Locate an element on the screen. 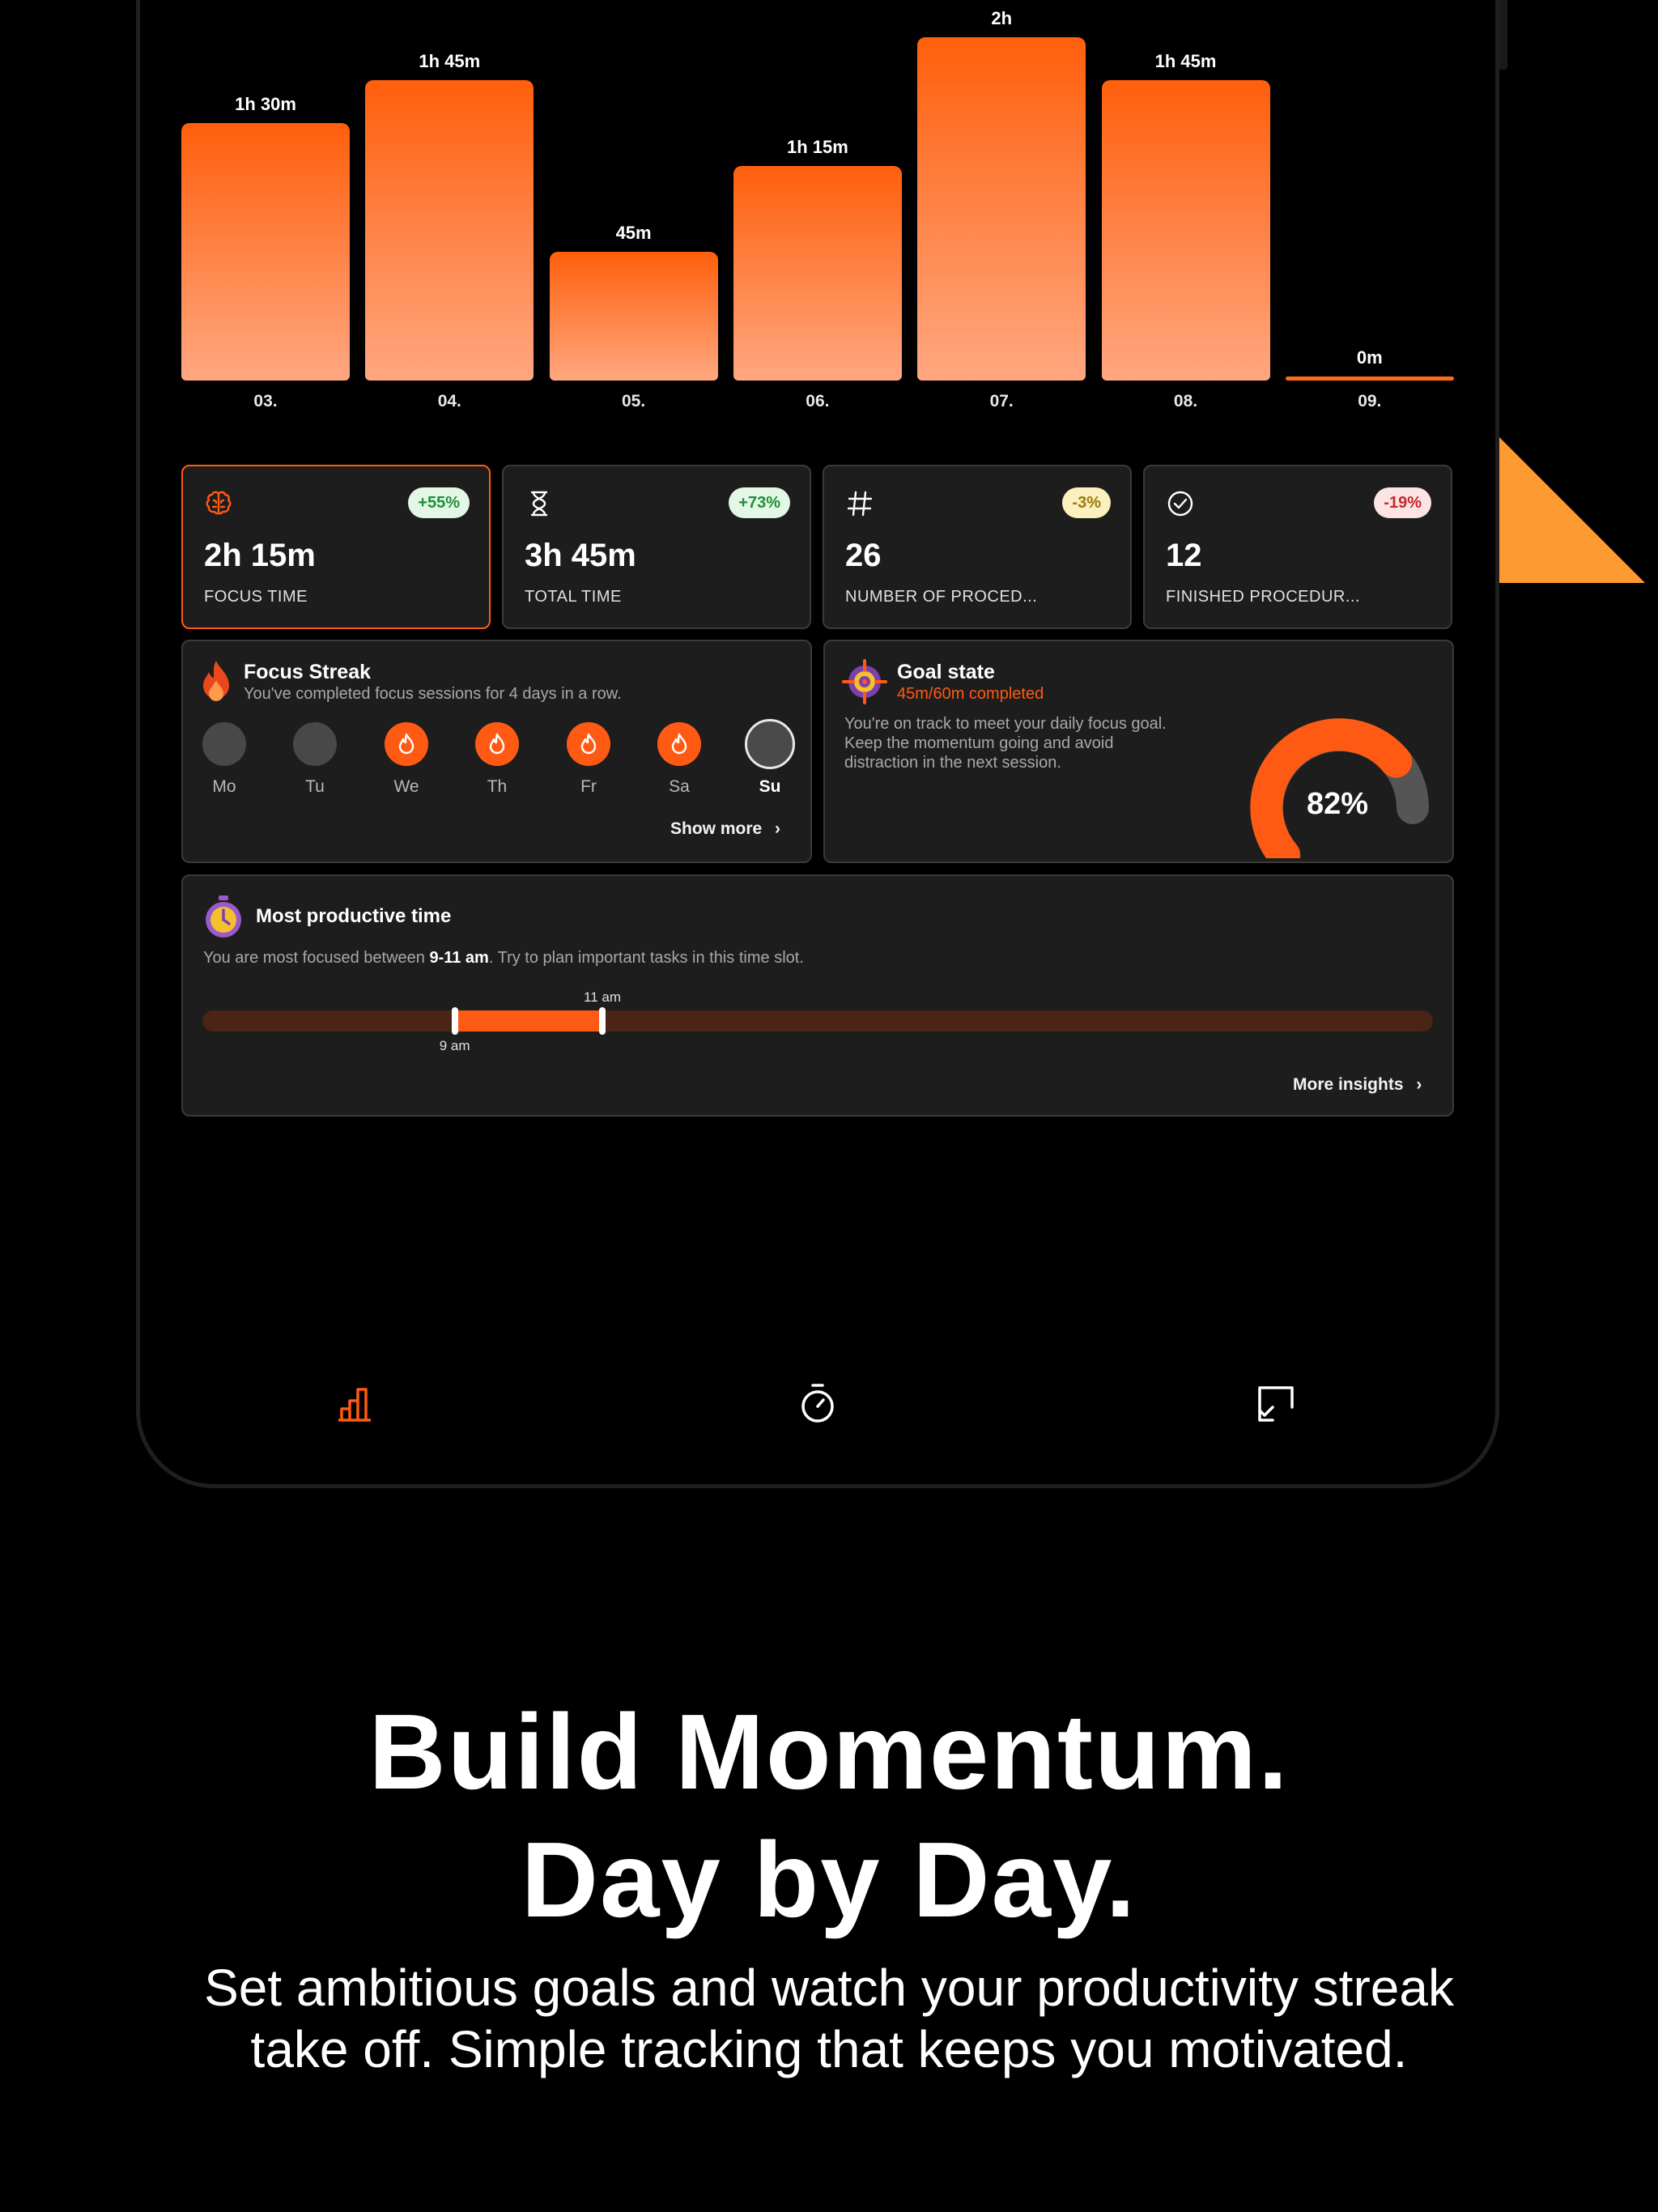 Image resolution: width=1658 pixels, height=2212 pixels. decorative-stripe is located at coordinates (1578, 437).